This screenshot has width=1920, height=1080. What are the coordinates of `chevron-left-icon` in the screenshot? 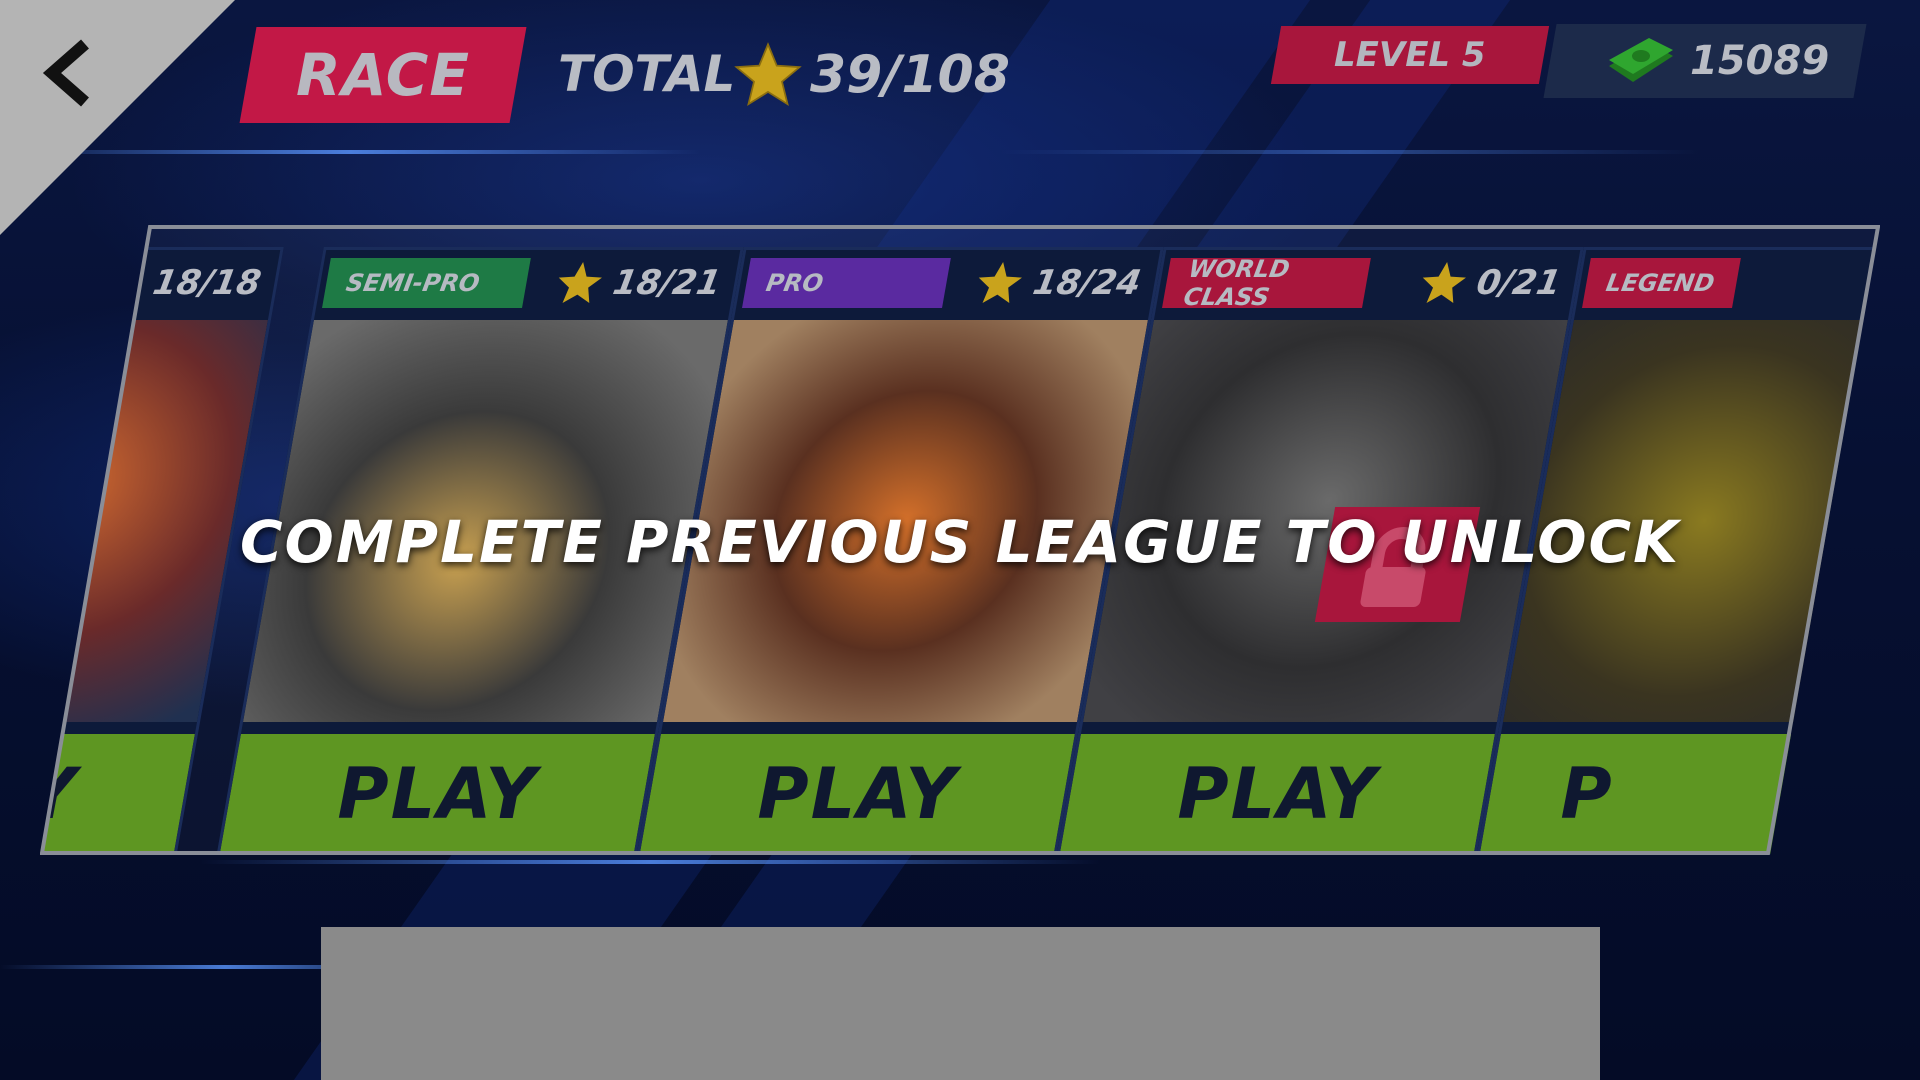 It's located at (65, 73).